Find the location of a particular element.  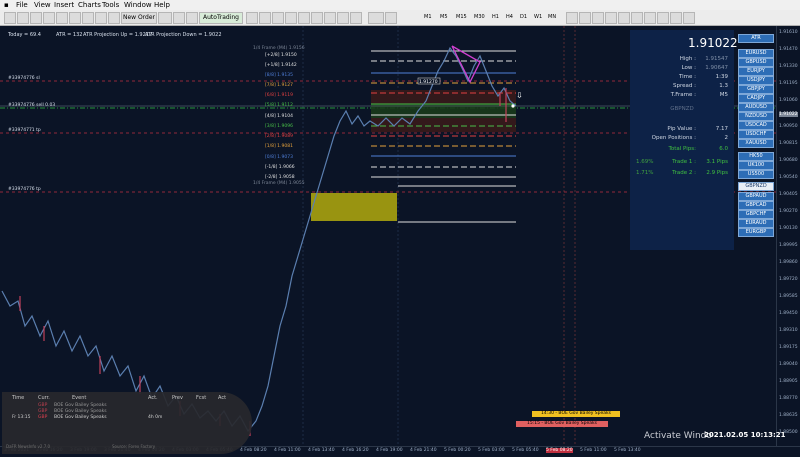

tf-h4: H4 is located at coordinates (509, 17).